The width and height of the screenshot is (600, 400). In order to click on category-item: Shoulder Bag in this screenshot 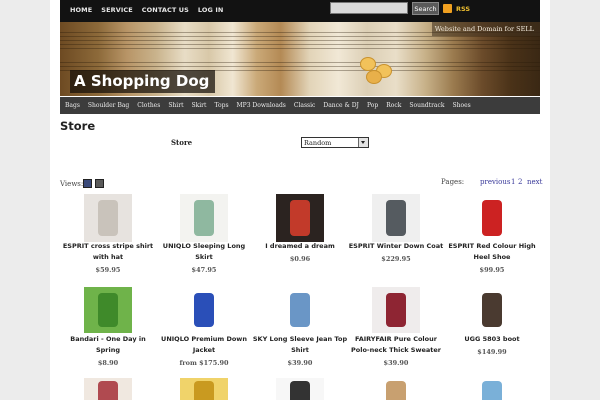, I will do `click(108, 105)`.